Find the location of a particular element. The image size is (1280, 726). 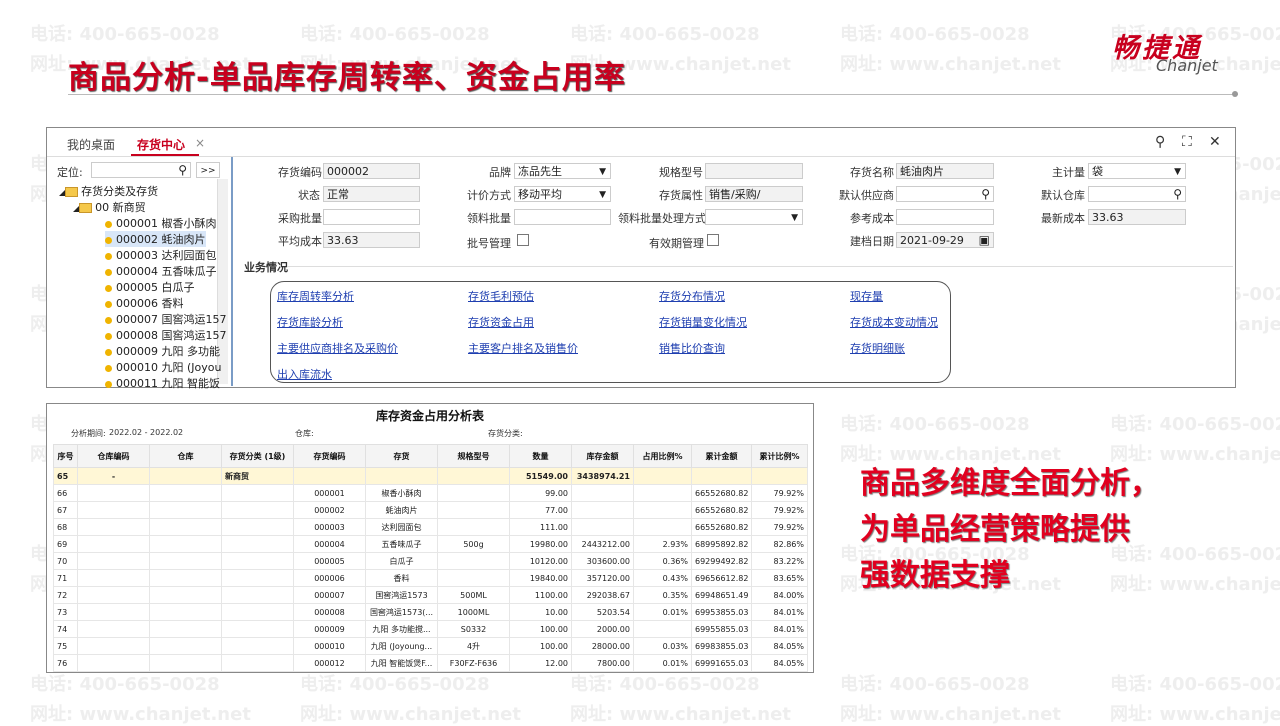

column-header: 存货 is located at coordinates (401, 456).